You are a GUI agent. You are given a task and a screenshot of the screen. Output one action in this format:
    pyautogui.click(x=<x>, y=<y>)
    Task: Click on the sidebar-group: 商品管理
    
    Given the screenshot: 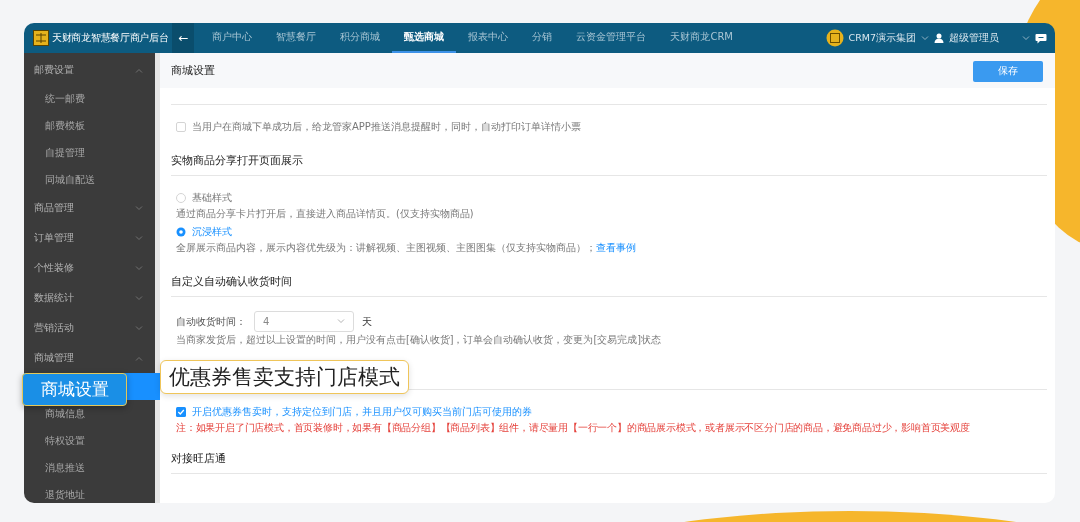 What is the action you would take?
    pyautogui.click(x=89, y=208)
    